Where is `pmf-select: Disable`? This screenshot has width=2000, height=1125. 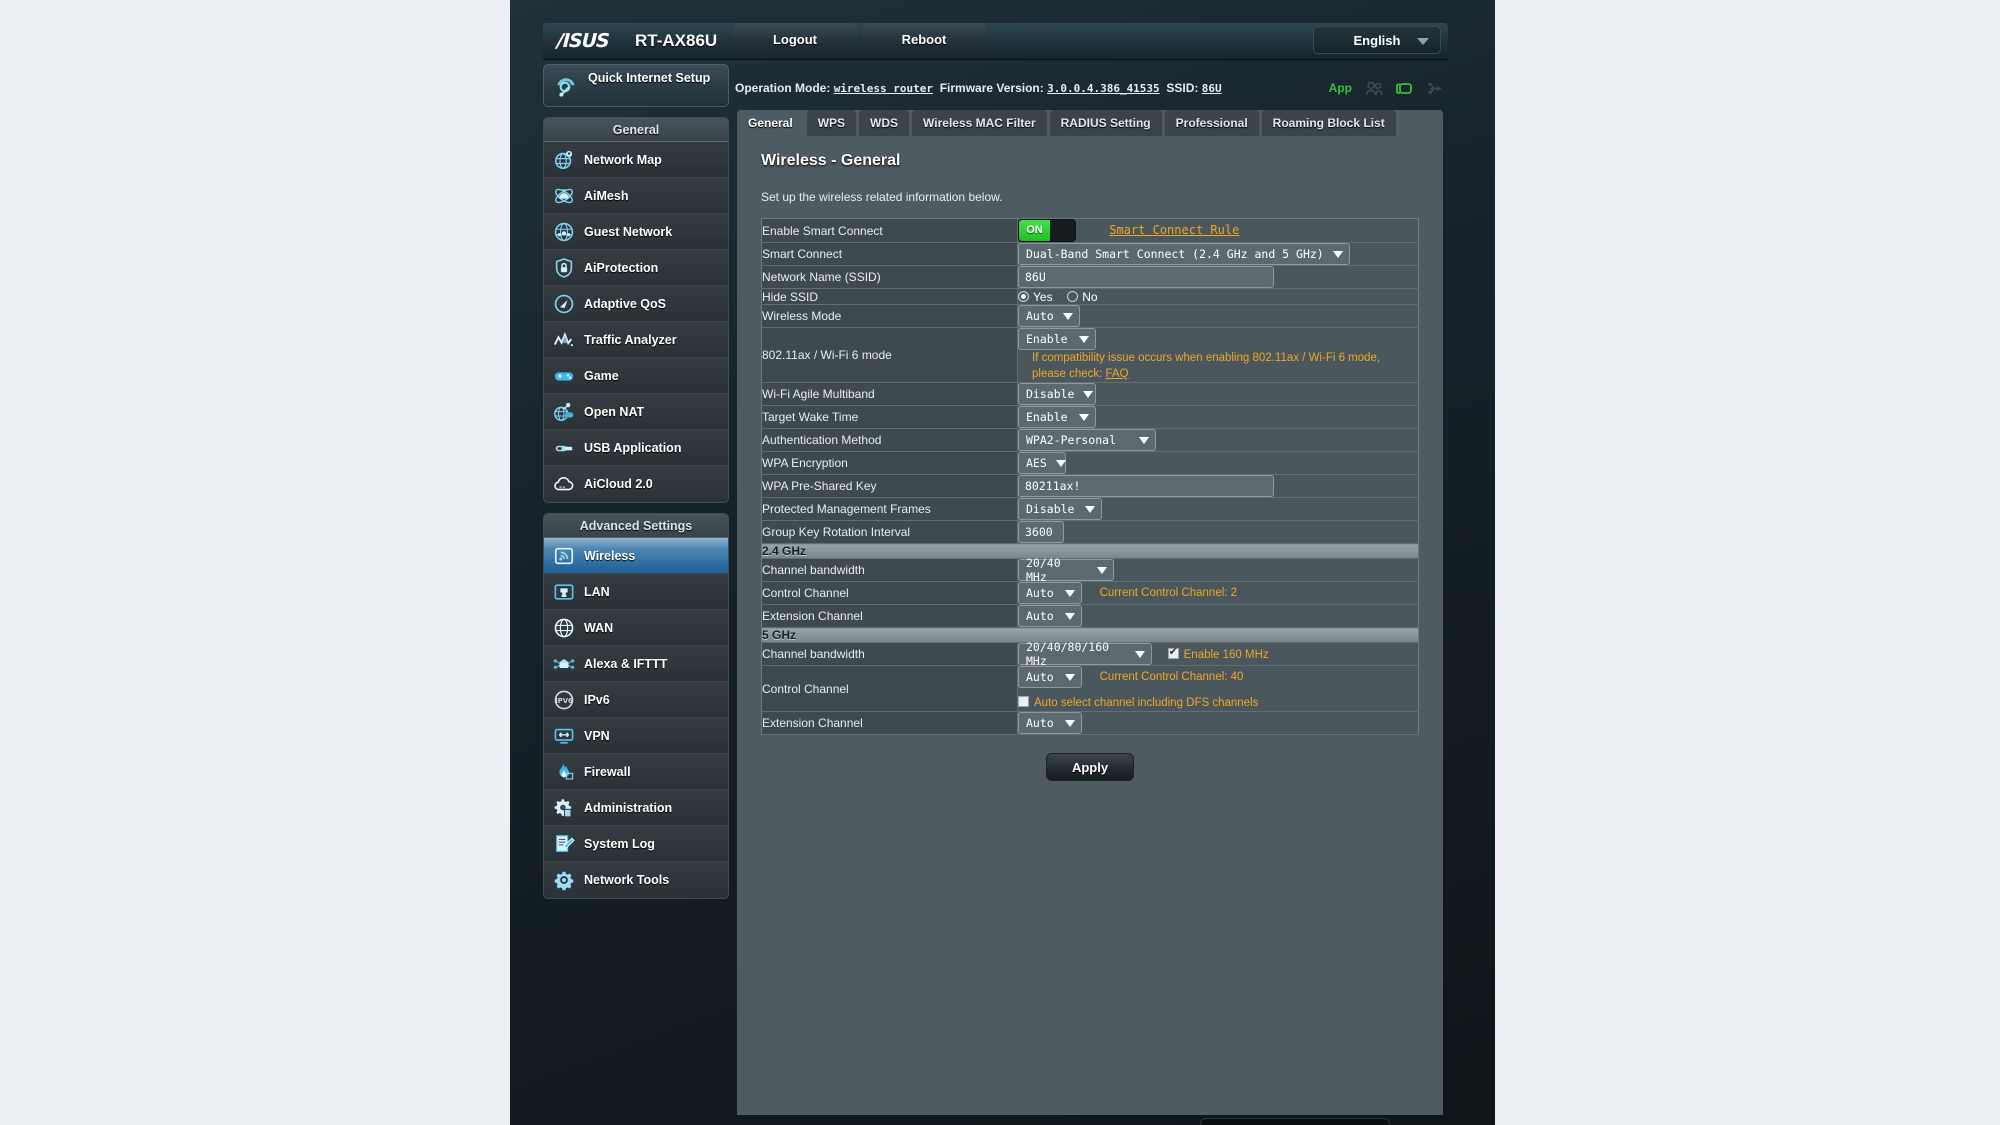
pmf-select: Disable is located at coordinates (1060, 509).